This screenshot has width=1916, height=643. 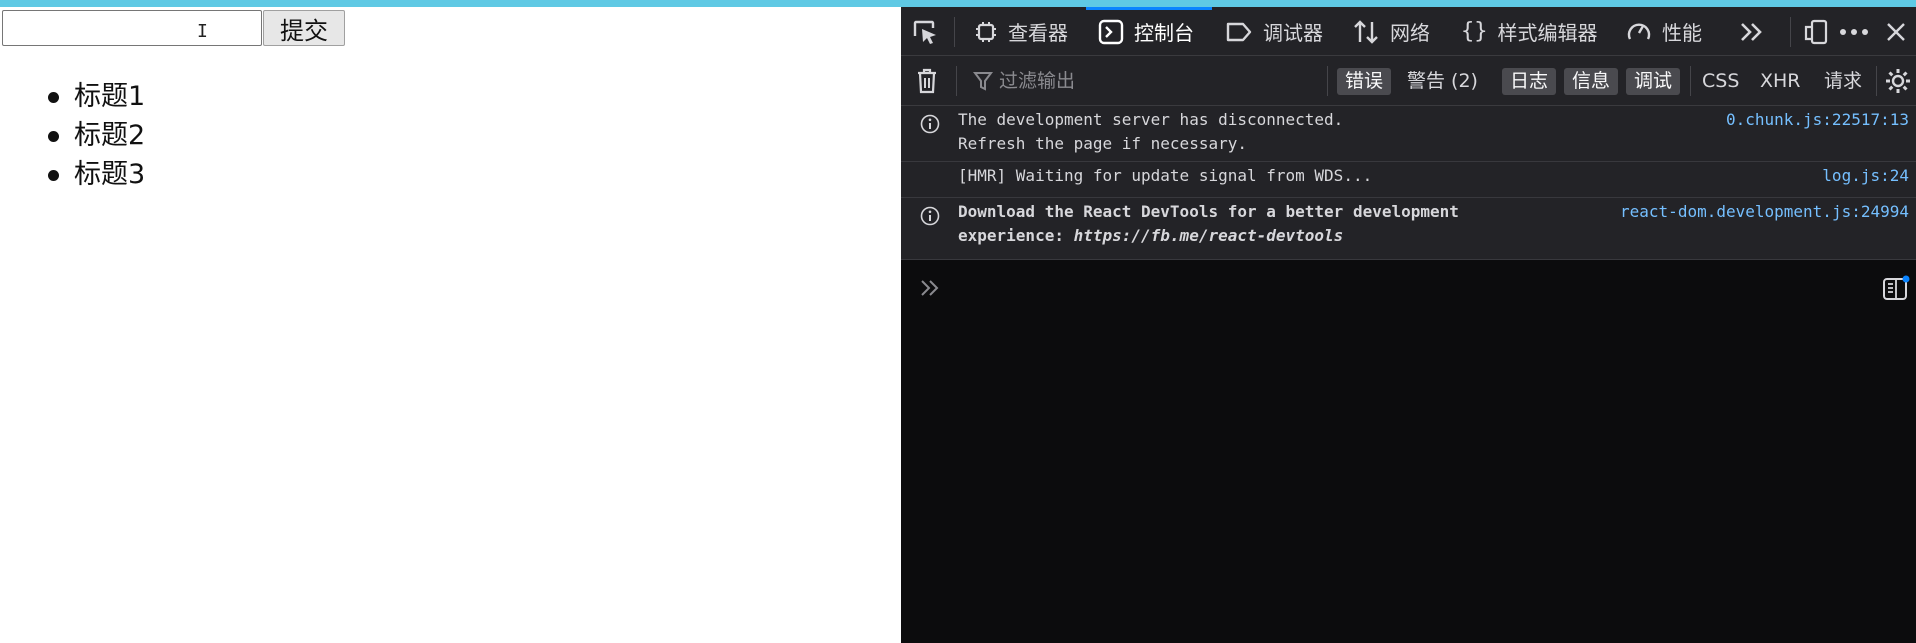 I want to click on style-editor-icon: {}, so click(x=1474, y=31).